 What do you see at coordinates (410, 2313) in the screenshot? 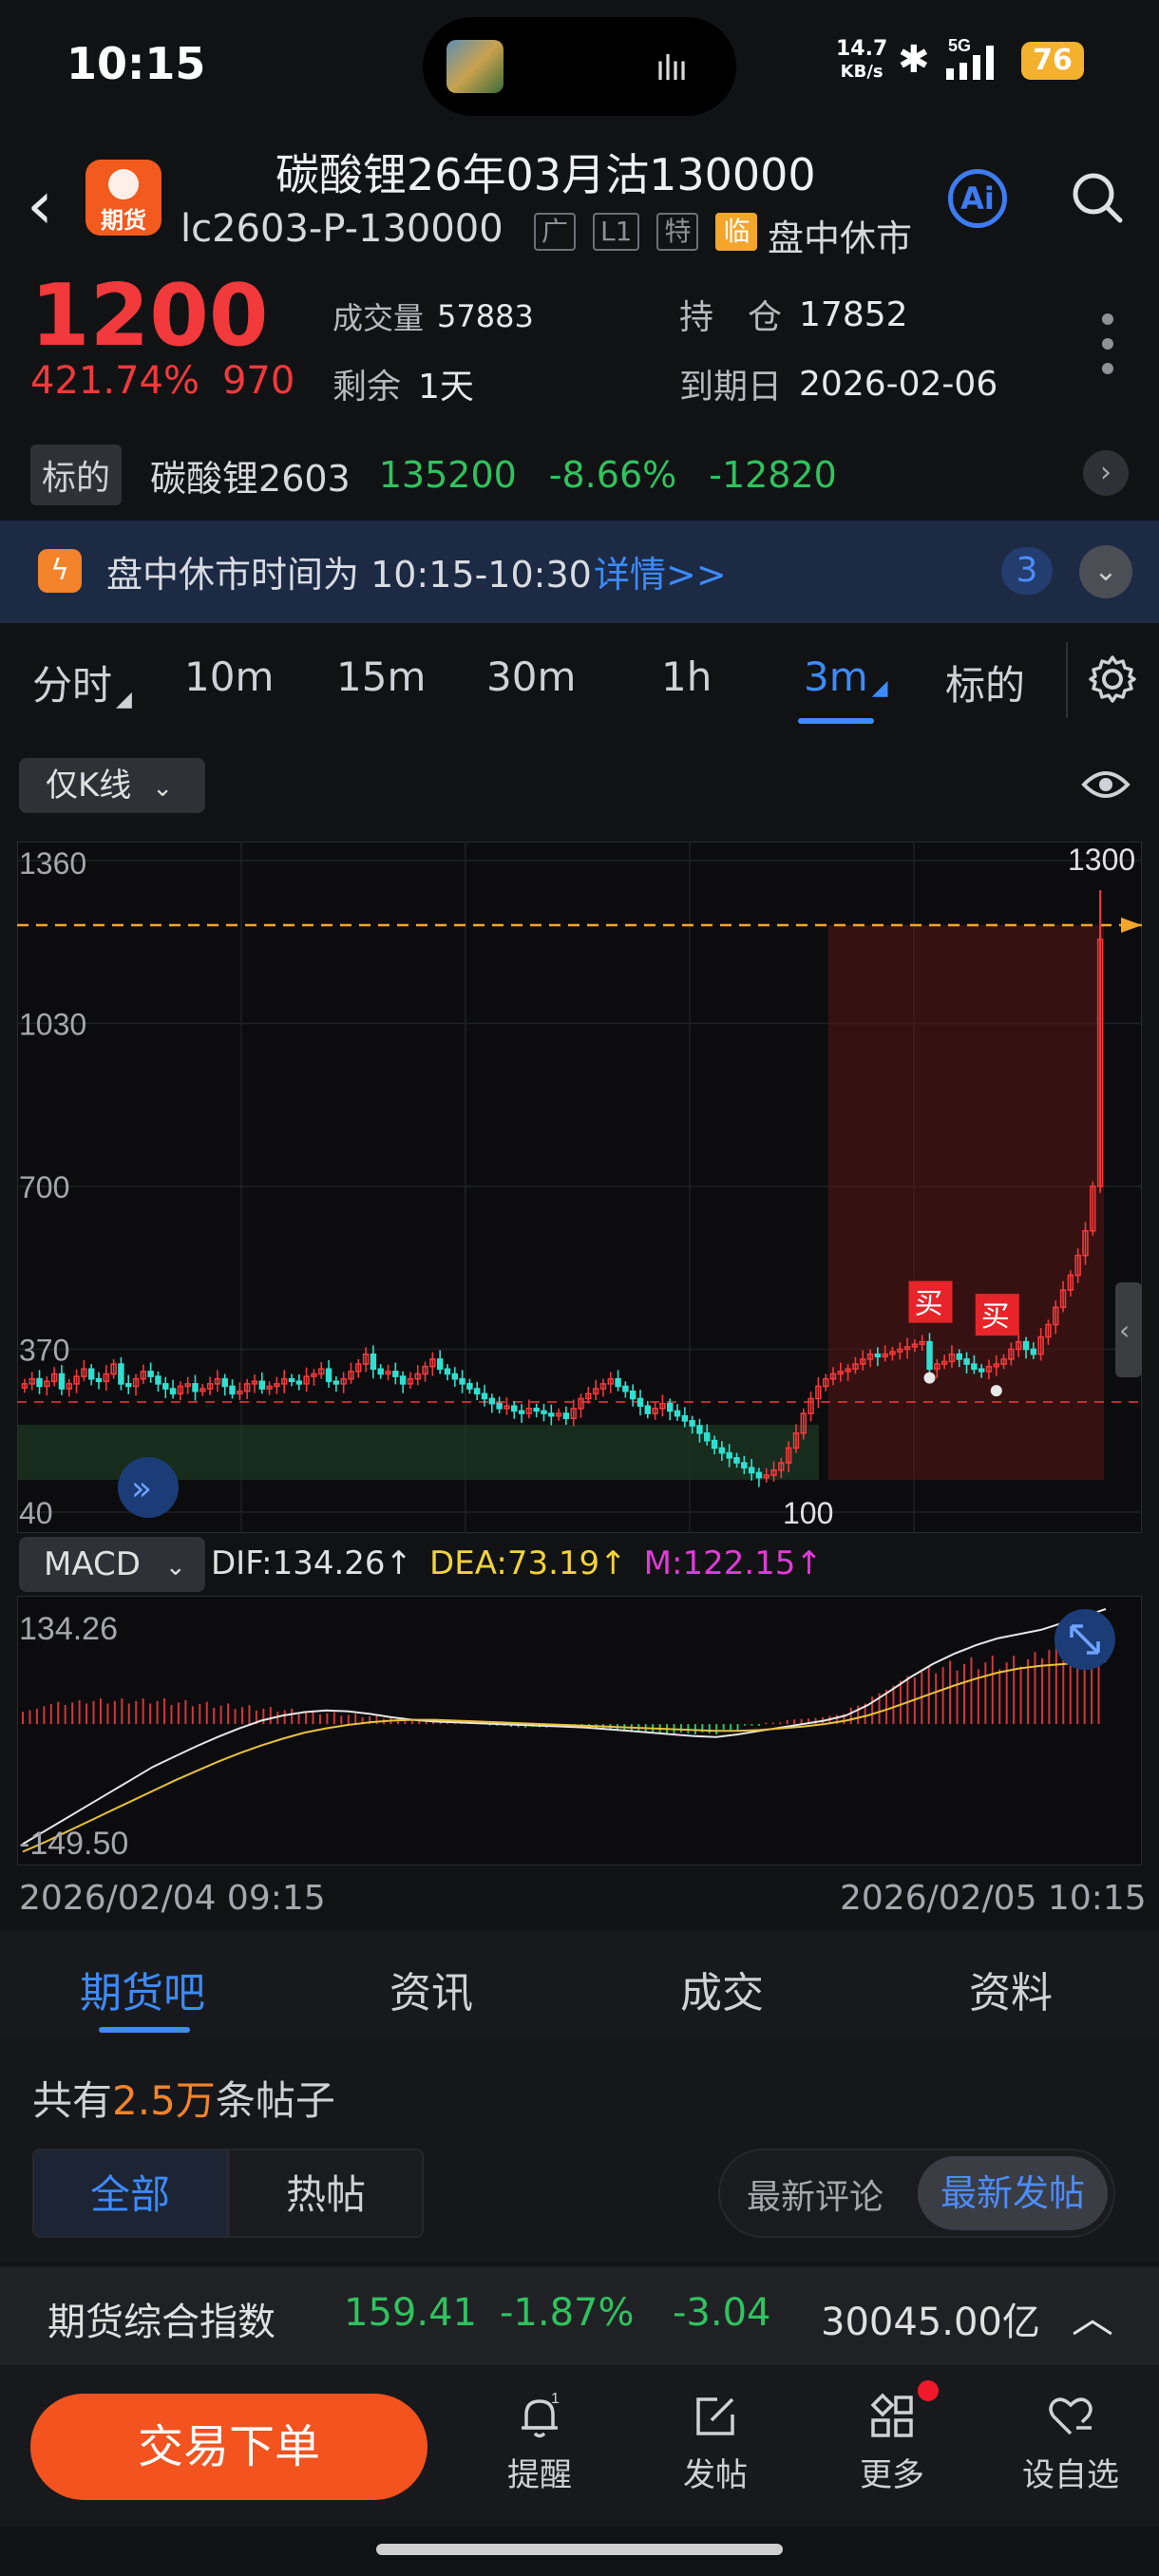
I see `index-value: 159.41` at bounding box center [410, 2313].